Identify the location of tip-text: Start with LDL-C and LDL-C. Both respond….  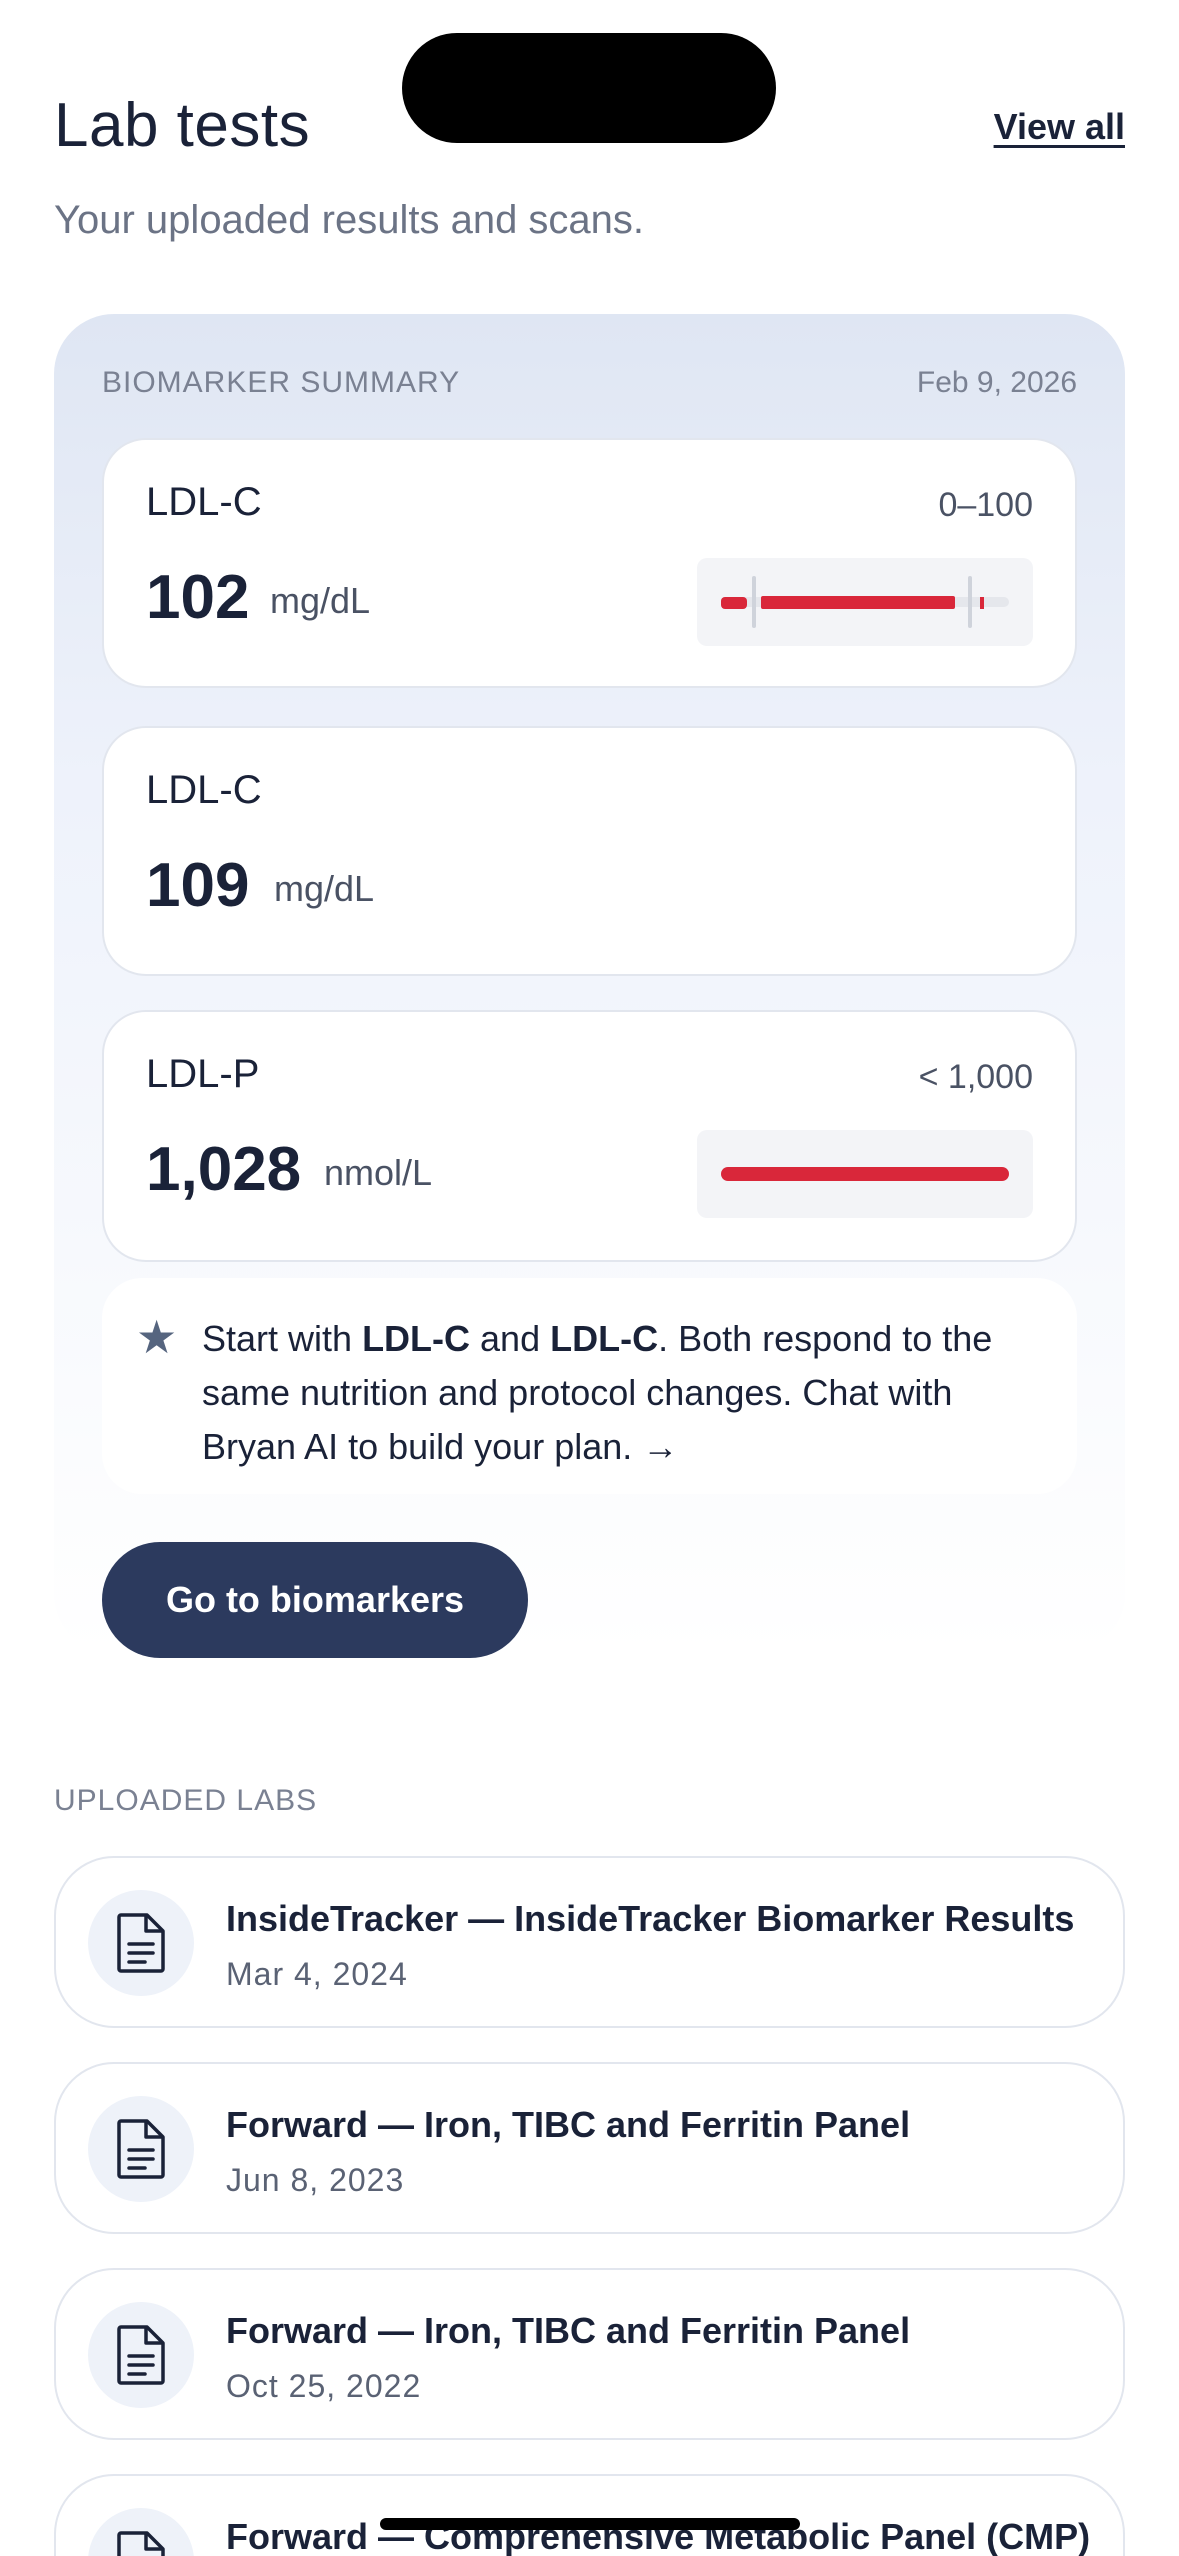
(604, 1393).